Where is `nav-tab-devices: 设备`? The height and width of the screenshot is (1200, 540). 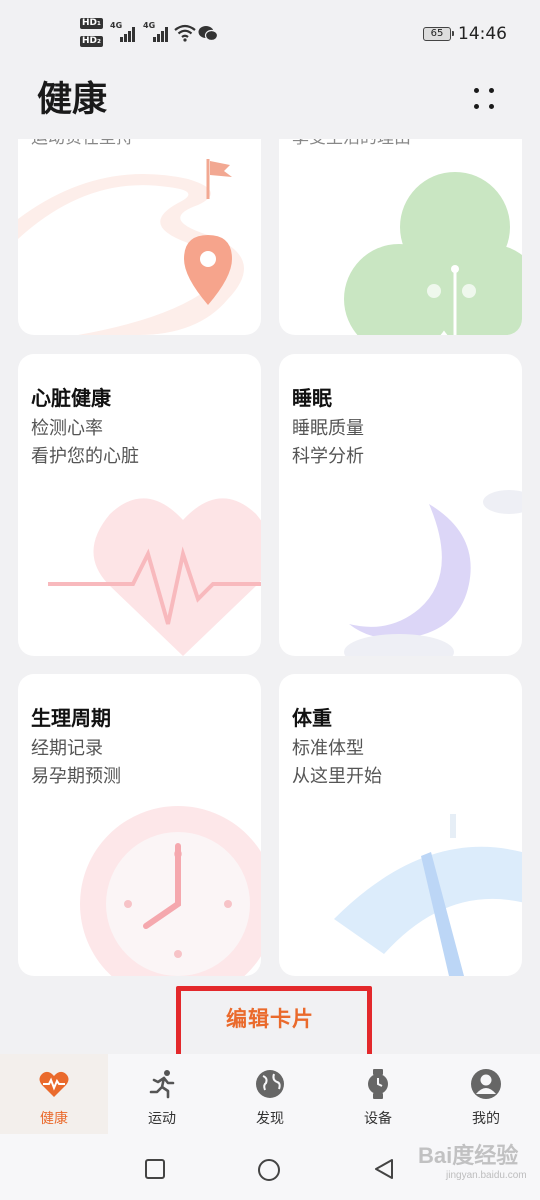 nav-tab-devices: 设备 is located at coordinates (378, 1094).